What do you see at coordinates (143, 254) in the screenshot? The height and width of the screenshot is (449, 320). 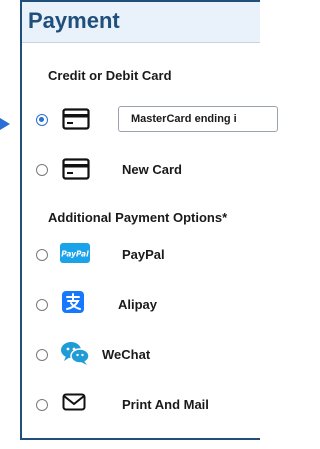 I see `paypal-label: PayPal` at bounding box center [143, 254].